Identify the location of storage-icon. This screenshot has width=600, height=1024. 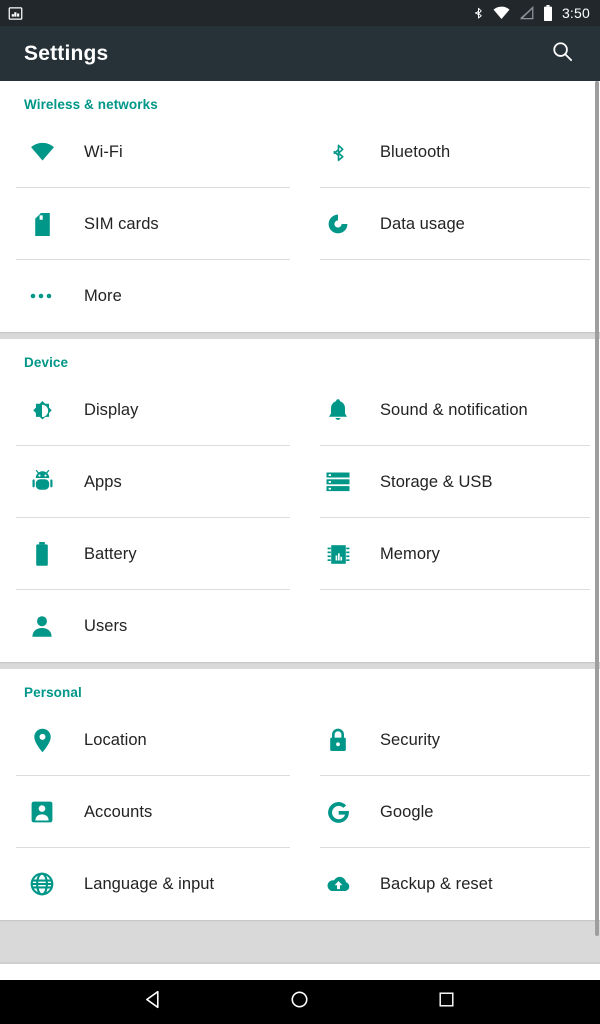
(338, 482).